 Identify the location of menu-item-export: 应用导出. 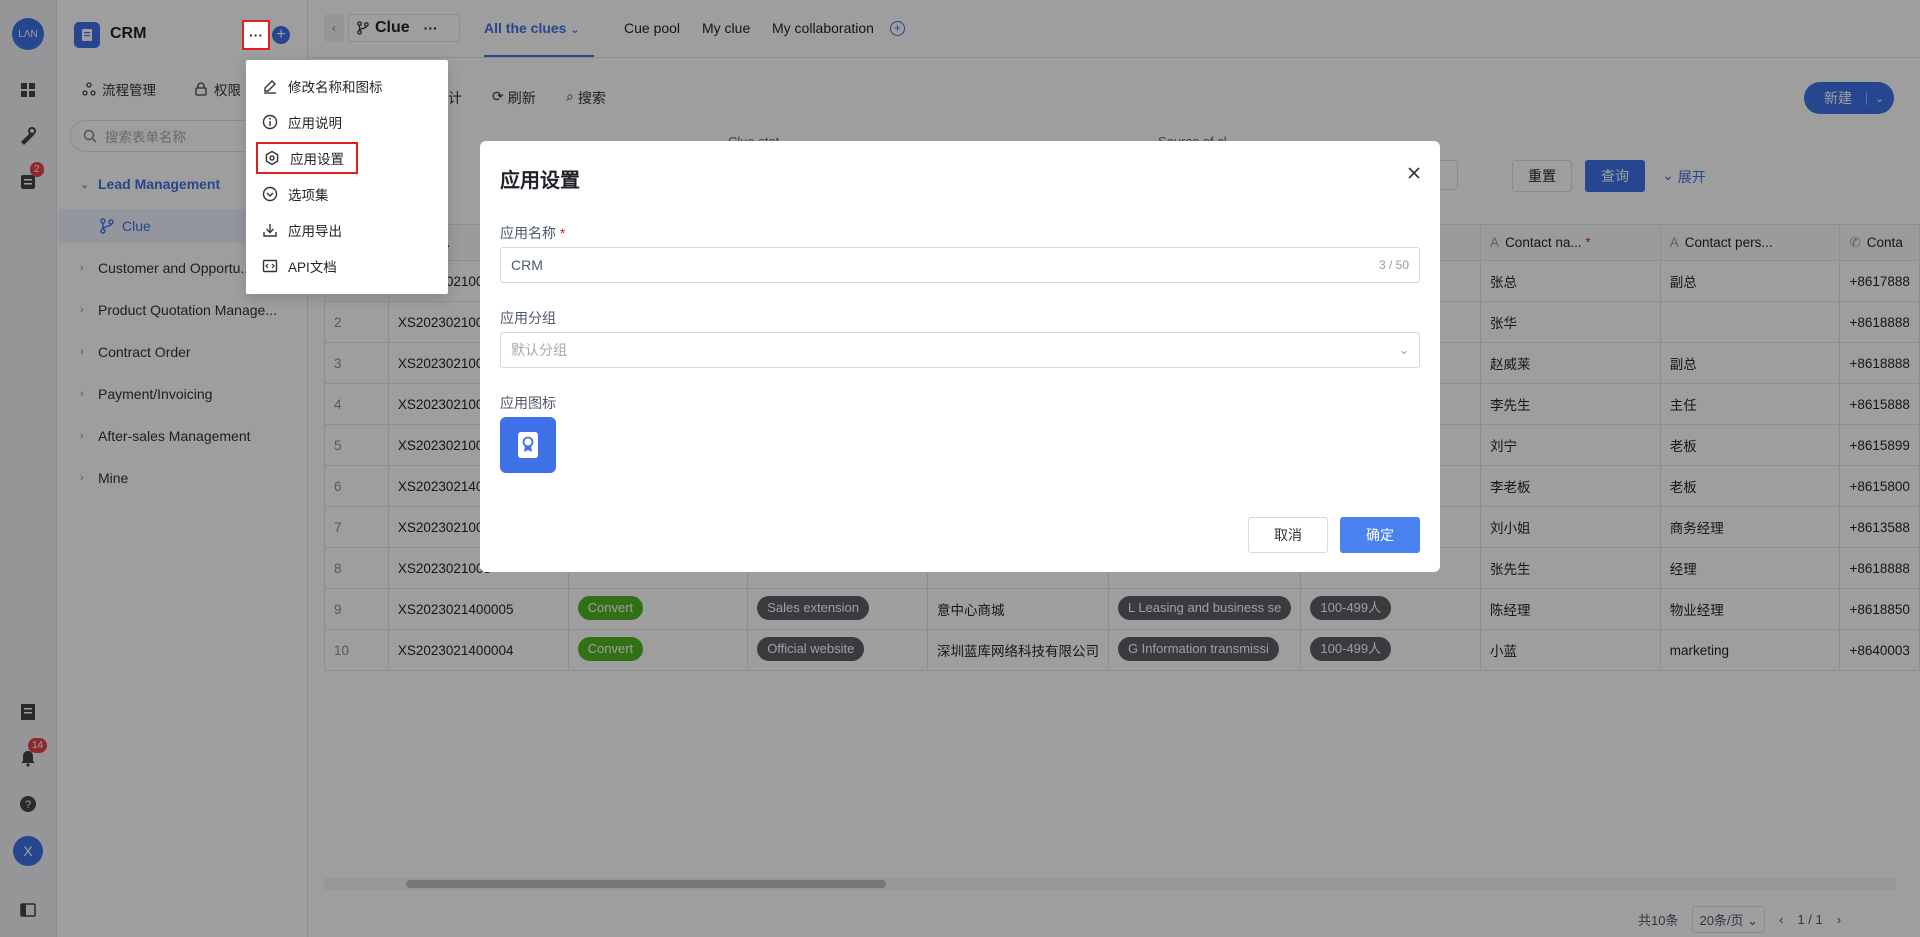
(302, 230).